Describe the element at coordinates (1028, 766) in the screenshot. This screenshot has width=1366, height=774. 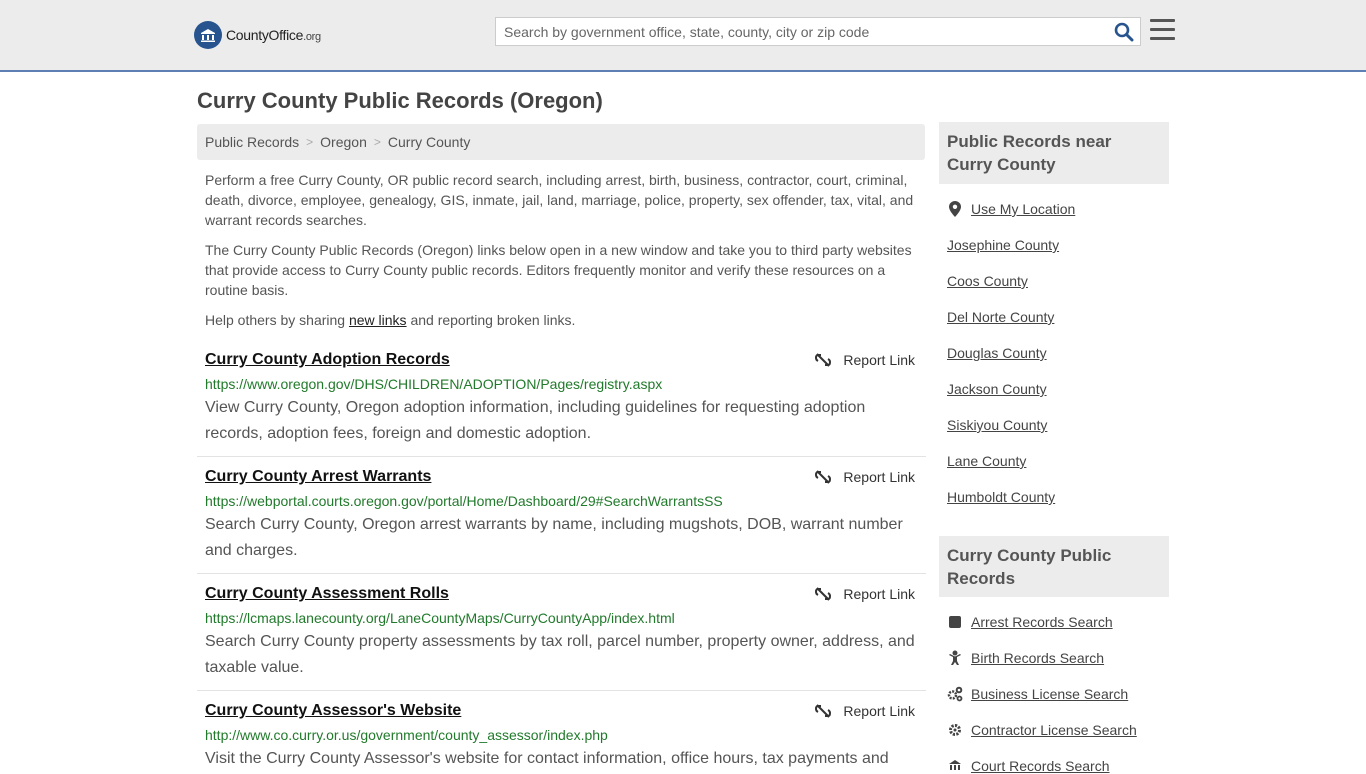
I see `sidebar-record-link: Court Records Search` at that location.